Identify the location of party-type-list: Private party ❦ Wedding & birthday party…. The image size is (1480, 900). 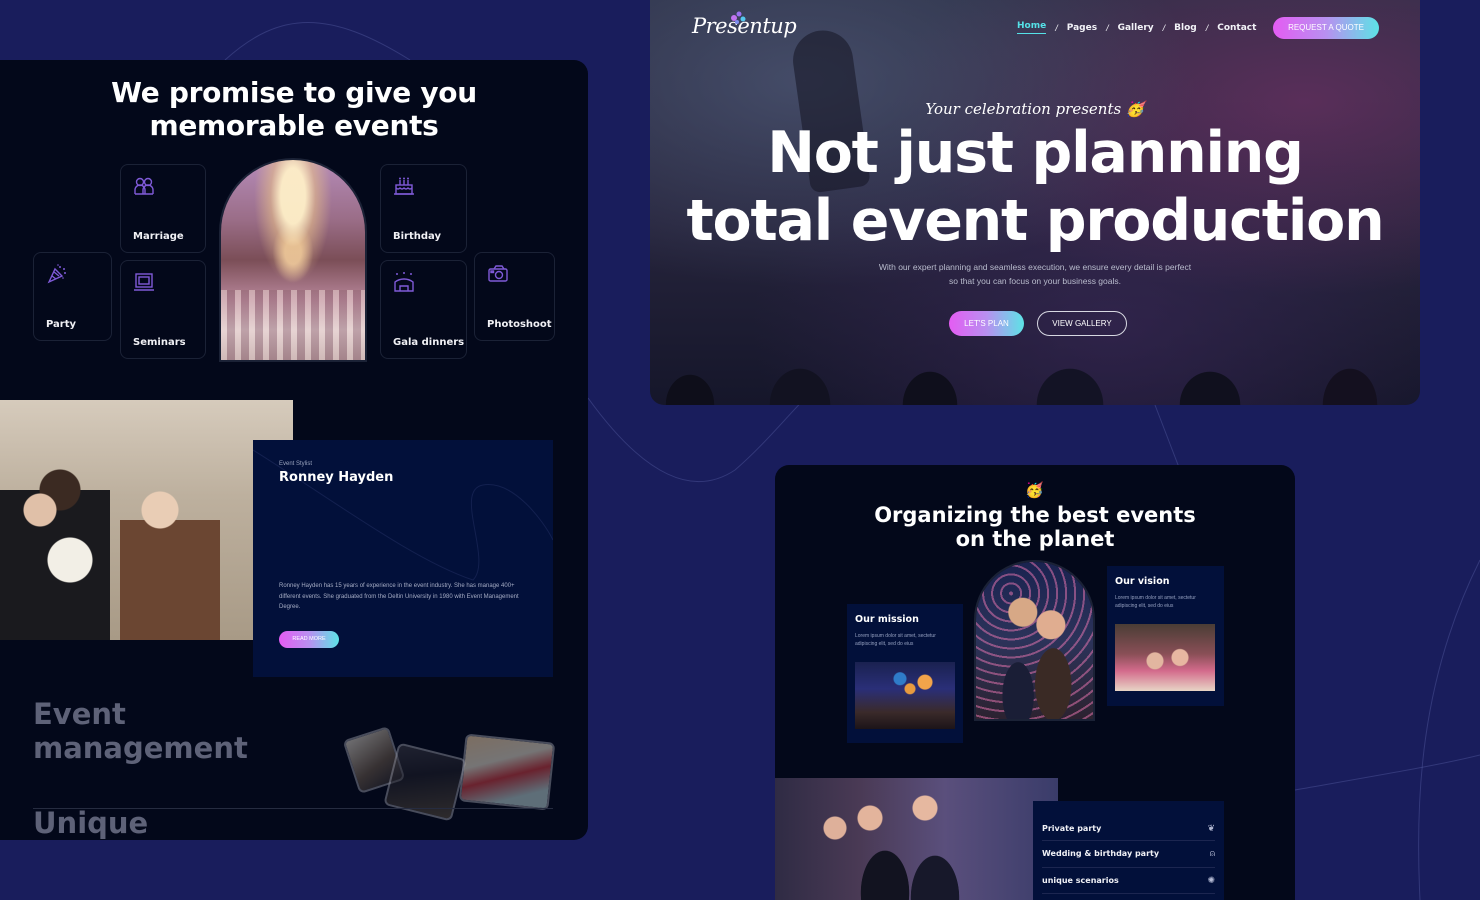
(1128, 850).